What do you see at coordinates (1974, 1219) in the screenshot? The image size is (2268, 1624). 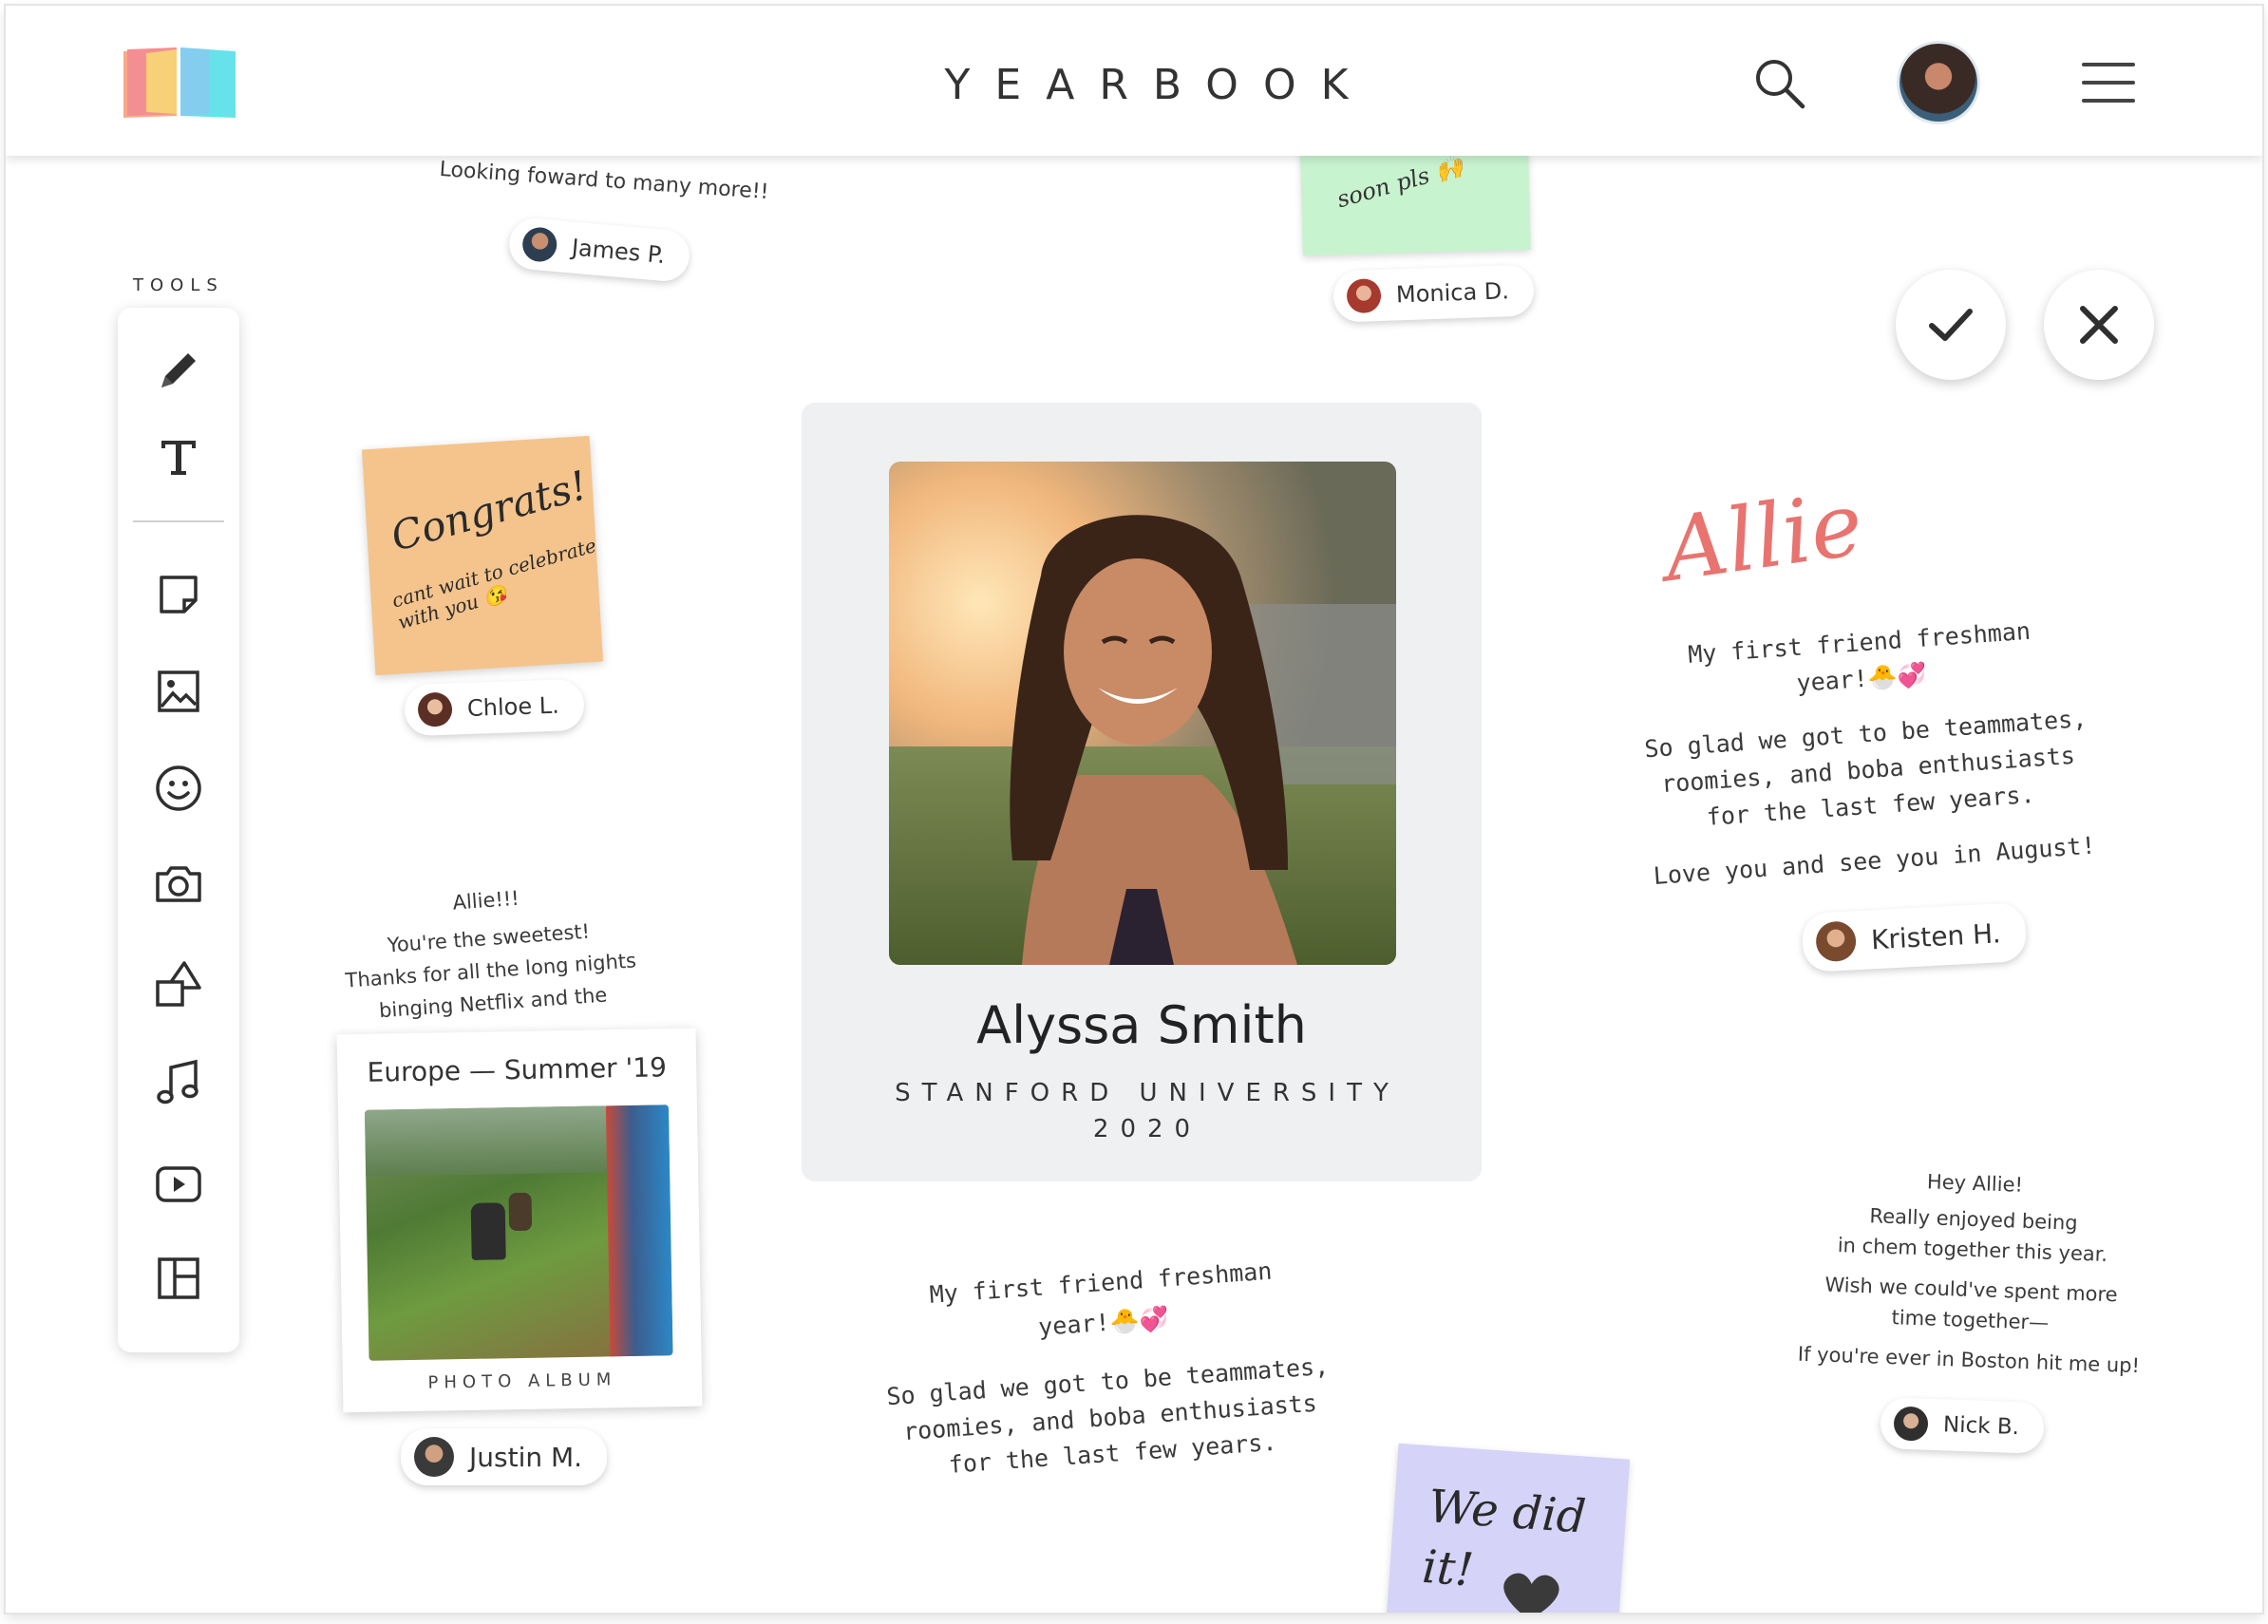 I see `note-line: Really enjoyed being` at bounding box center [1974, 1219].